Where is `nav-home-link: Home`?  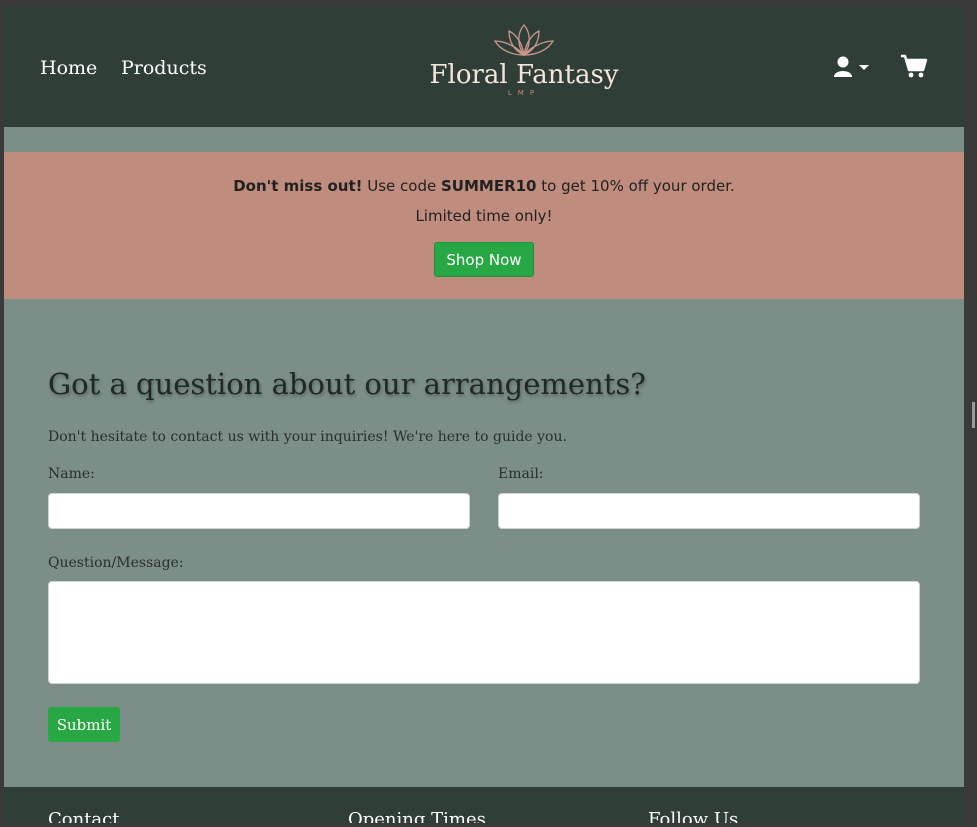 nav-home-link: Home is located at coordinates (68, 68).